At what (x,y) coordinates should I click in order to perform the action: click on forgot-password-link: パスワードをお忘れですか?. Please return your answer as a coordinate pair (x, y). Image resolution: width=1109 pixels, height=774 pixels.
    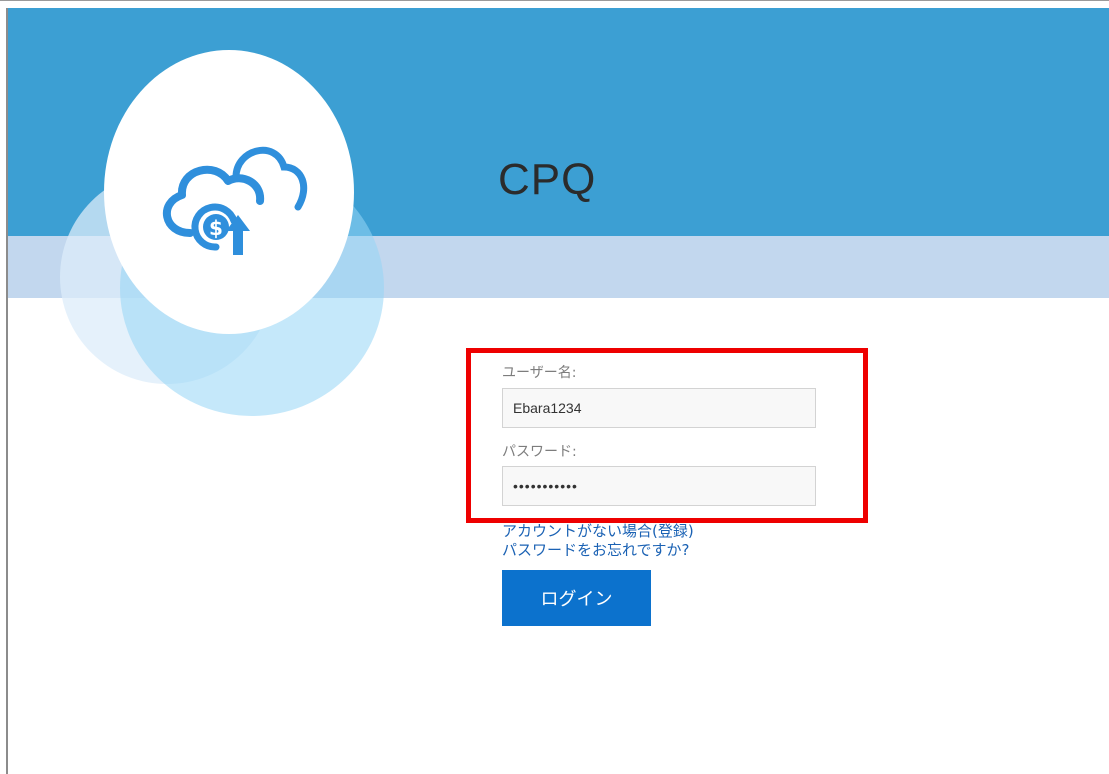
    Looking at the image, I should click on (596, 550).